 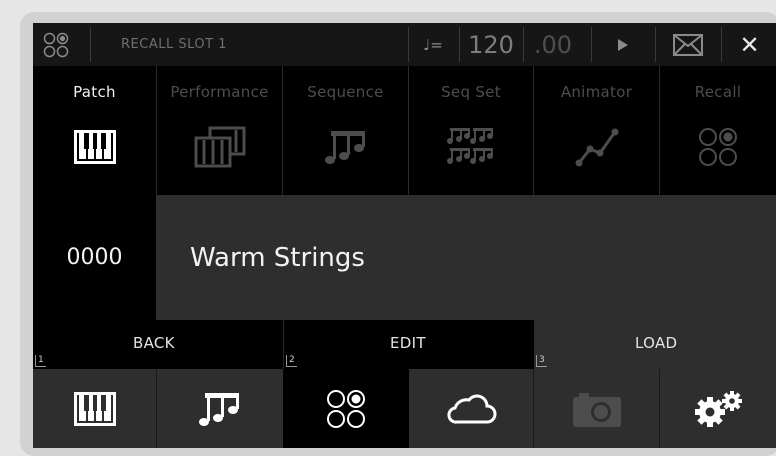 I want to click on patch-number: 0000, so click(x=94, y=257).